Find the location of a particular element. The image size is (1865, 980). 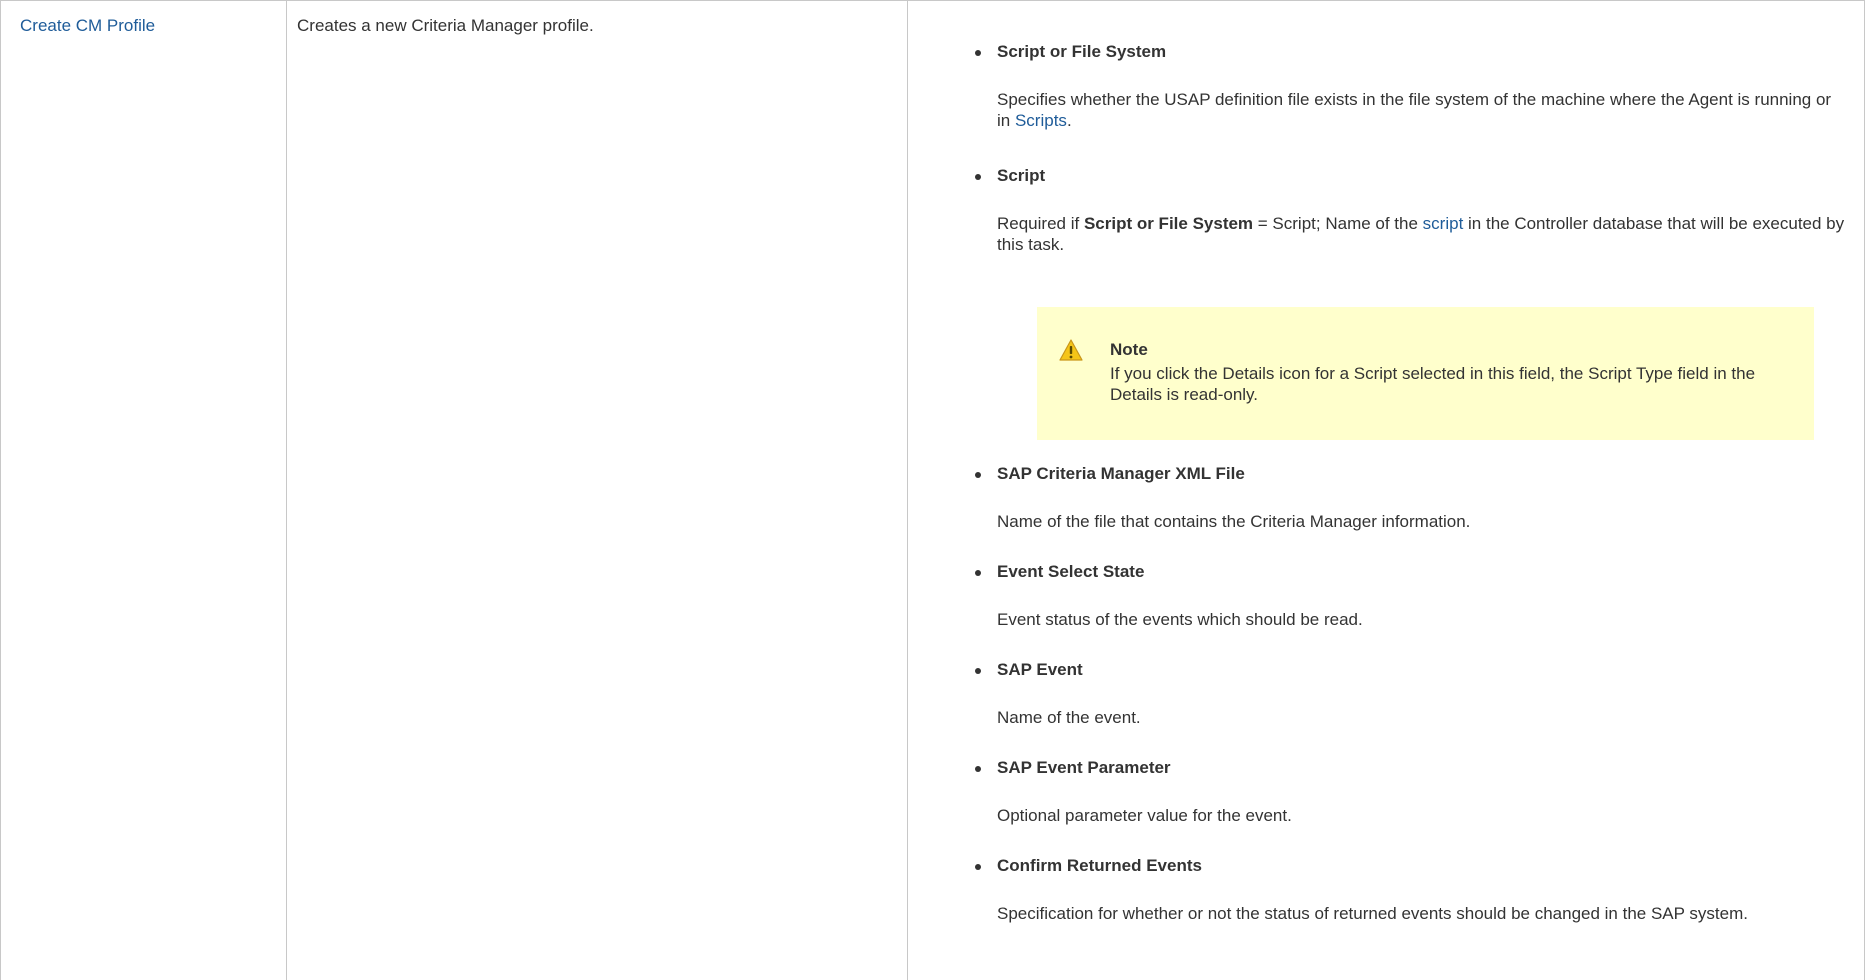

parameter-title: SAP Event Parameter is located at coordinates (1084, 767).